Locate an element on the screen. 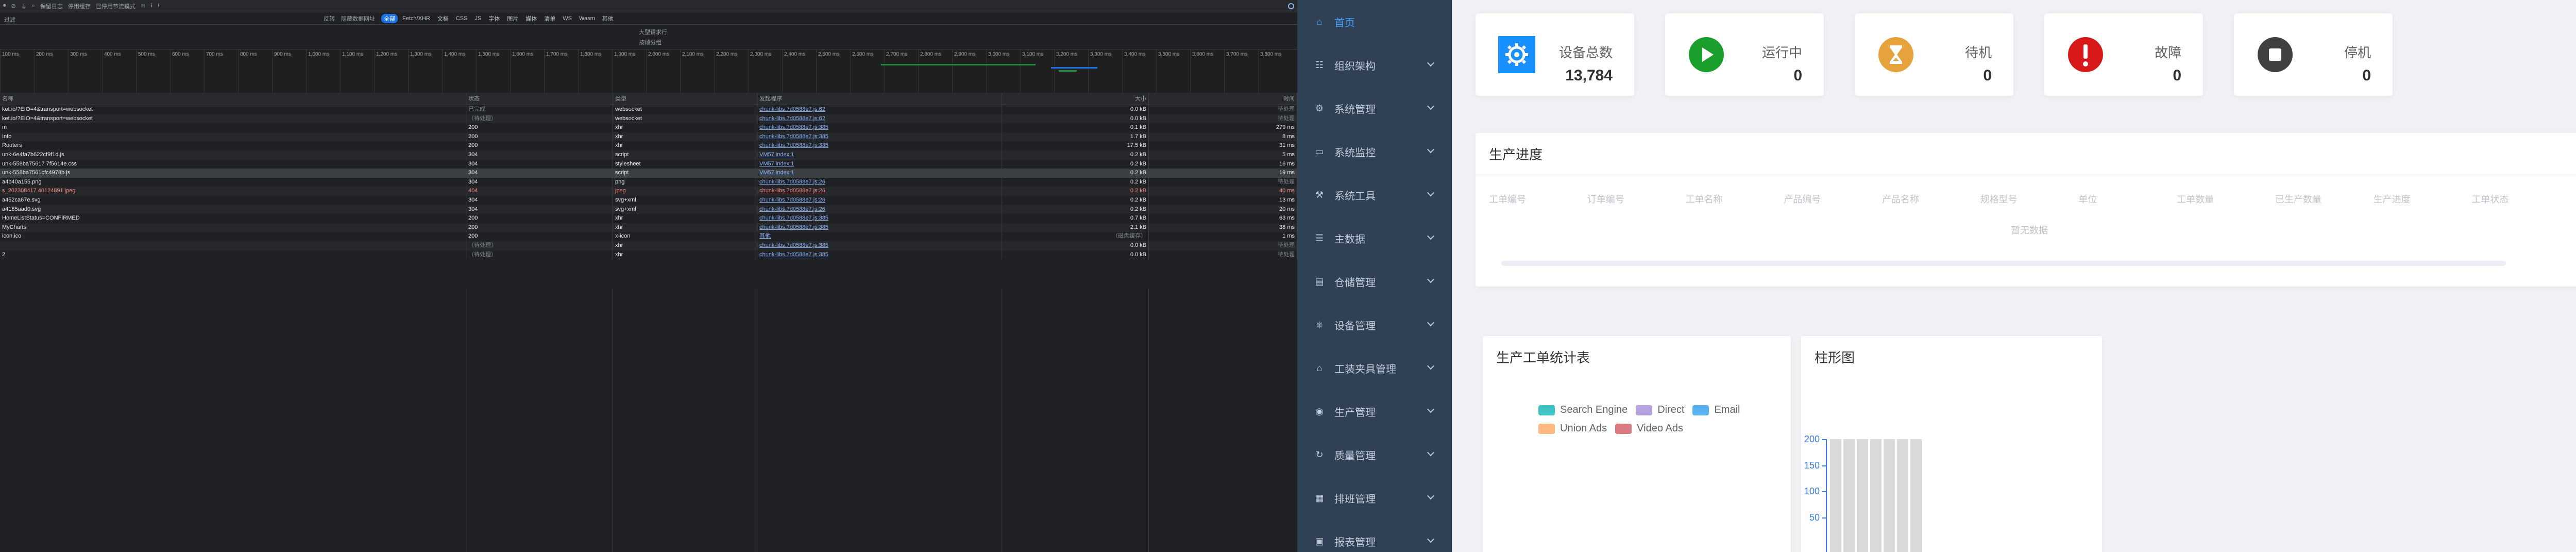 The height and width of the screenshot is (552, 2576). clear-icon: ⊘ is located at coordinates (13, 6).